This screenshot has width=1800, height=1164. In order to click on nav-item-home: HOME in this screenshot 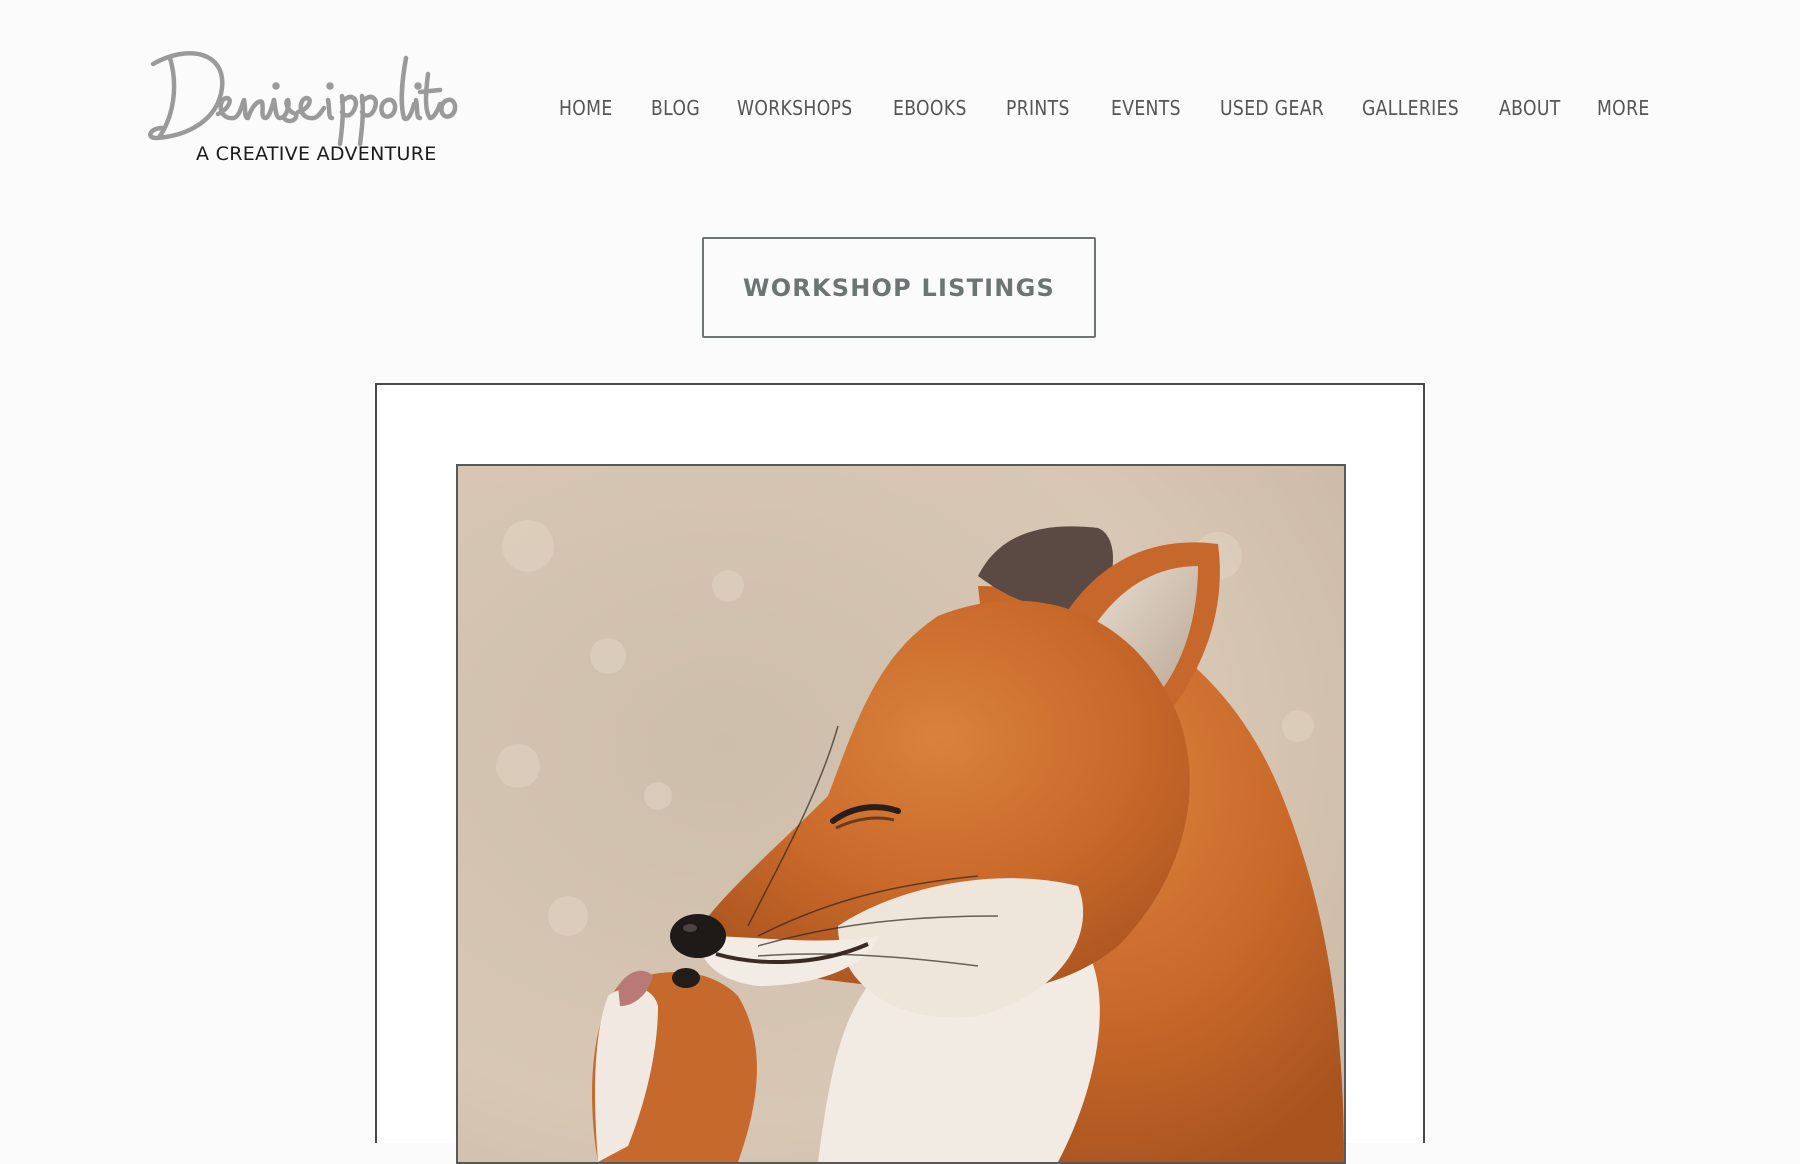, I will do `click(586, 108)`.